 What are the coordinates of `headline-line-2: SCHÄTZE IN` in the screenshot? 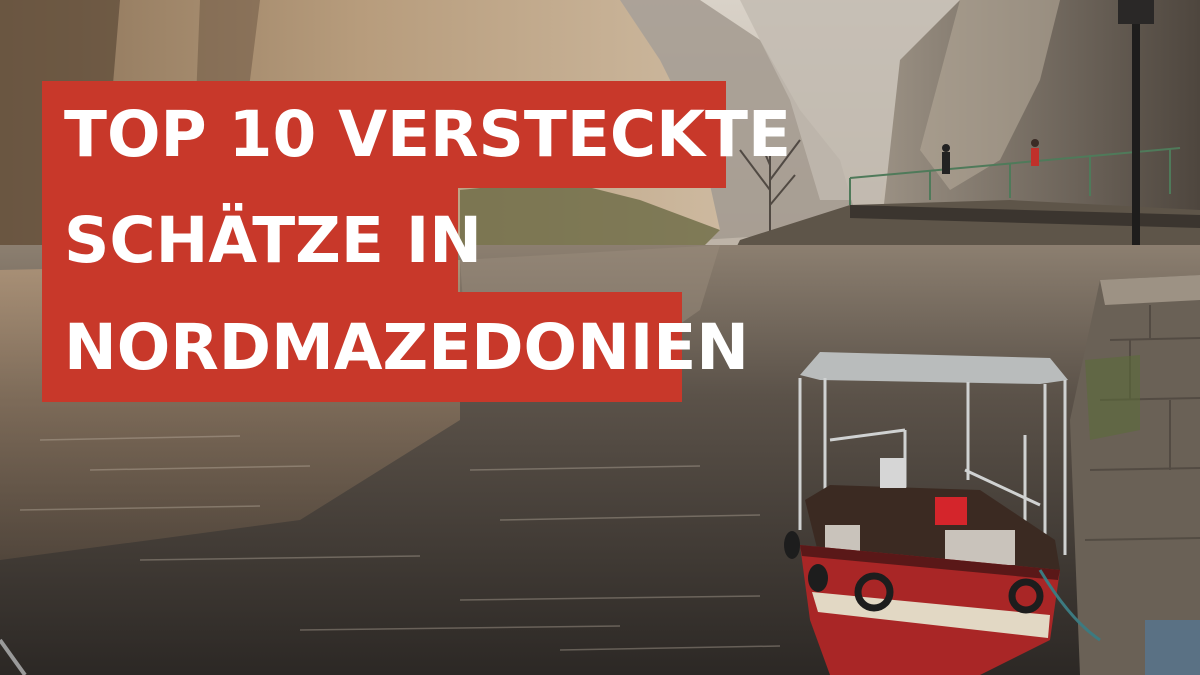 It's located at (262, 240).